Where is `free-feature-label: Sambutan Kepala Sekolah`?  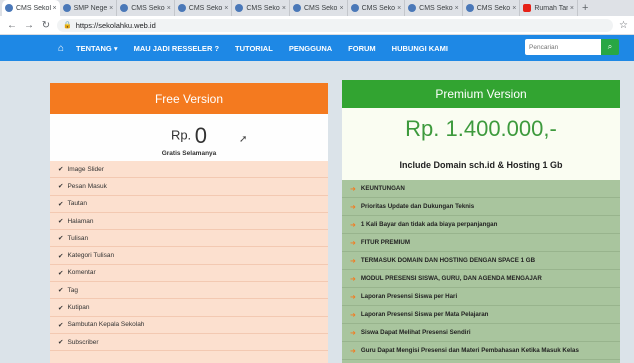
free-feature-label: Sambutan Kepala Sekolah is located at coordinates (106, 325).